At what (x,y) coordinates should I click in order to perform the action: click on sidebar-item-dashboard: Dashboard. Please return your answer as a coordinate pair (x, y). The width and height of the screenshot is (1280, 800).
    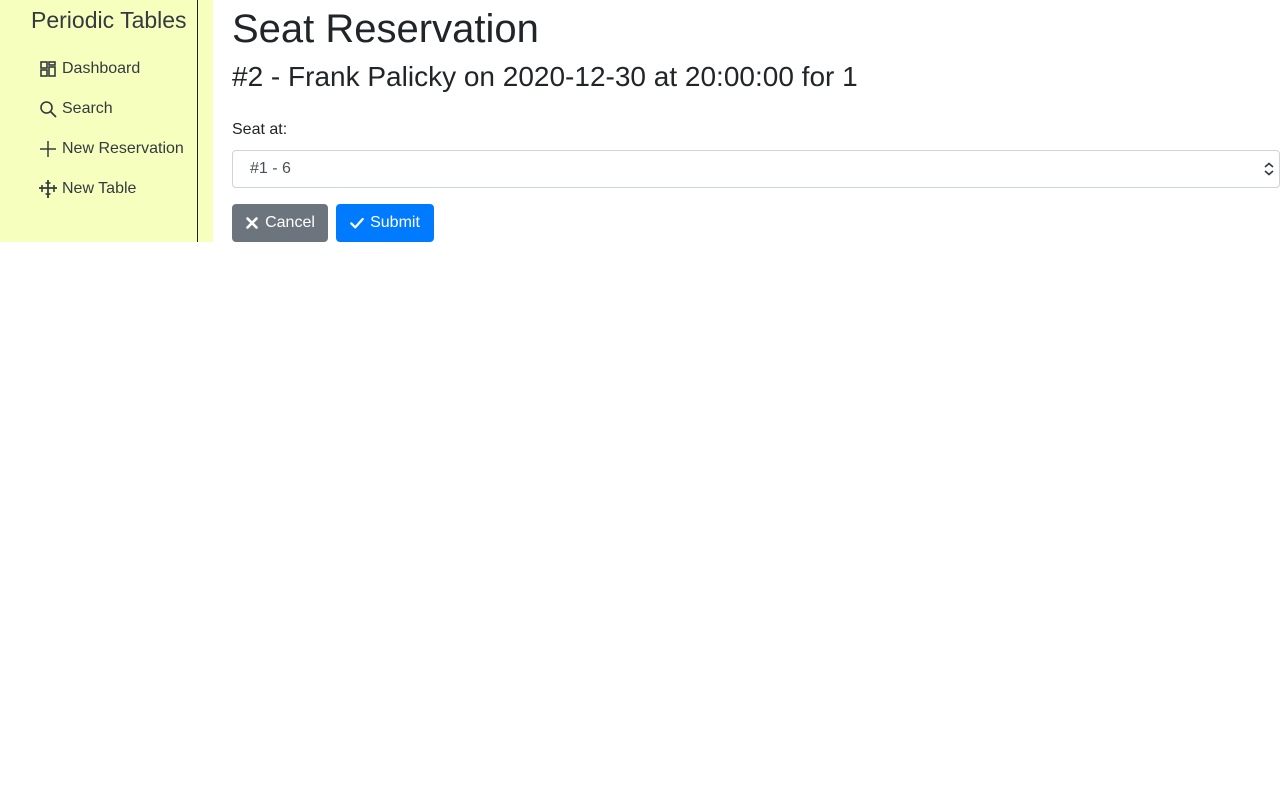
    Looking at the image, I should click on (89, 69).